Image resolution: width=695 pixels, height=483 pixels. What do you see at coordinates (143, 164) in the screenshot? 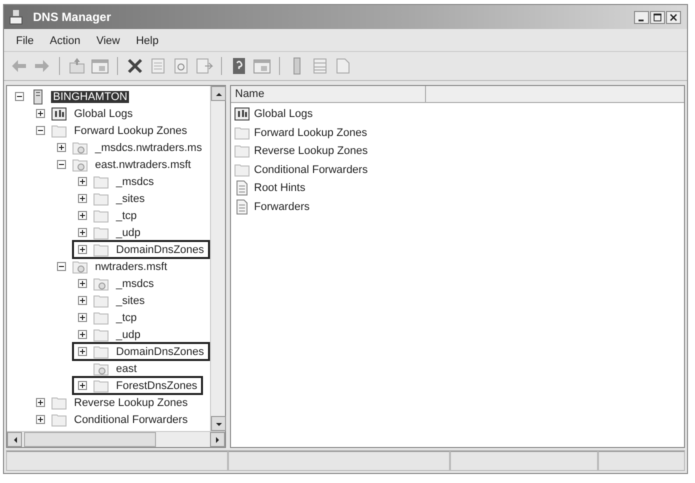
I see `tree-item: east.nwtraders.msft` at bounding box center [143, 164].